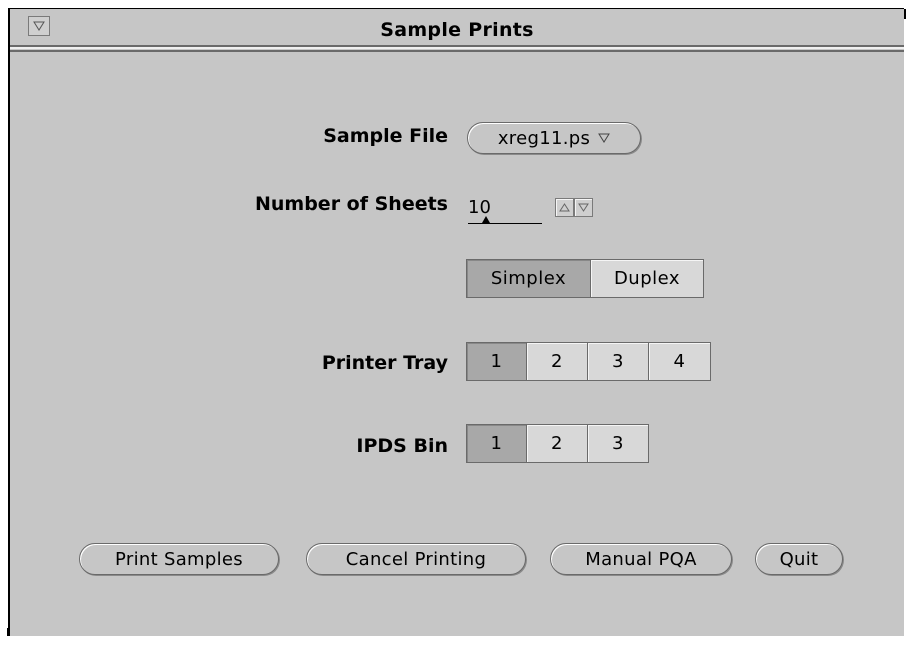 The image size is (906, 645). I want to click on printer-tray-option-2: 2, so click(557, 361).